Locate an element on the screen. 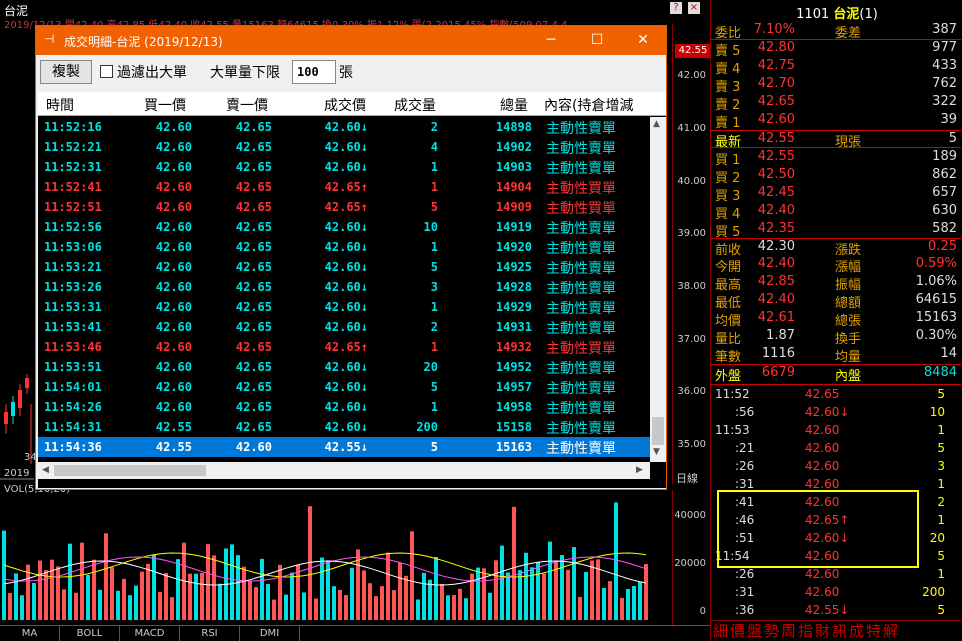 The image size is (962, 641). cell-time: 11:53:26 is located at coordinates (73, 287).